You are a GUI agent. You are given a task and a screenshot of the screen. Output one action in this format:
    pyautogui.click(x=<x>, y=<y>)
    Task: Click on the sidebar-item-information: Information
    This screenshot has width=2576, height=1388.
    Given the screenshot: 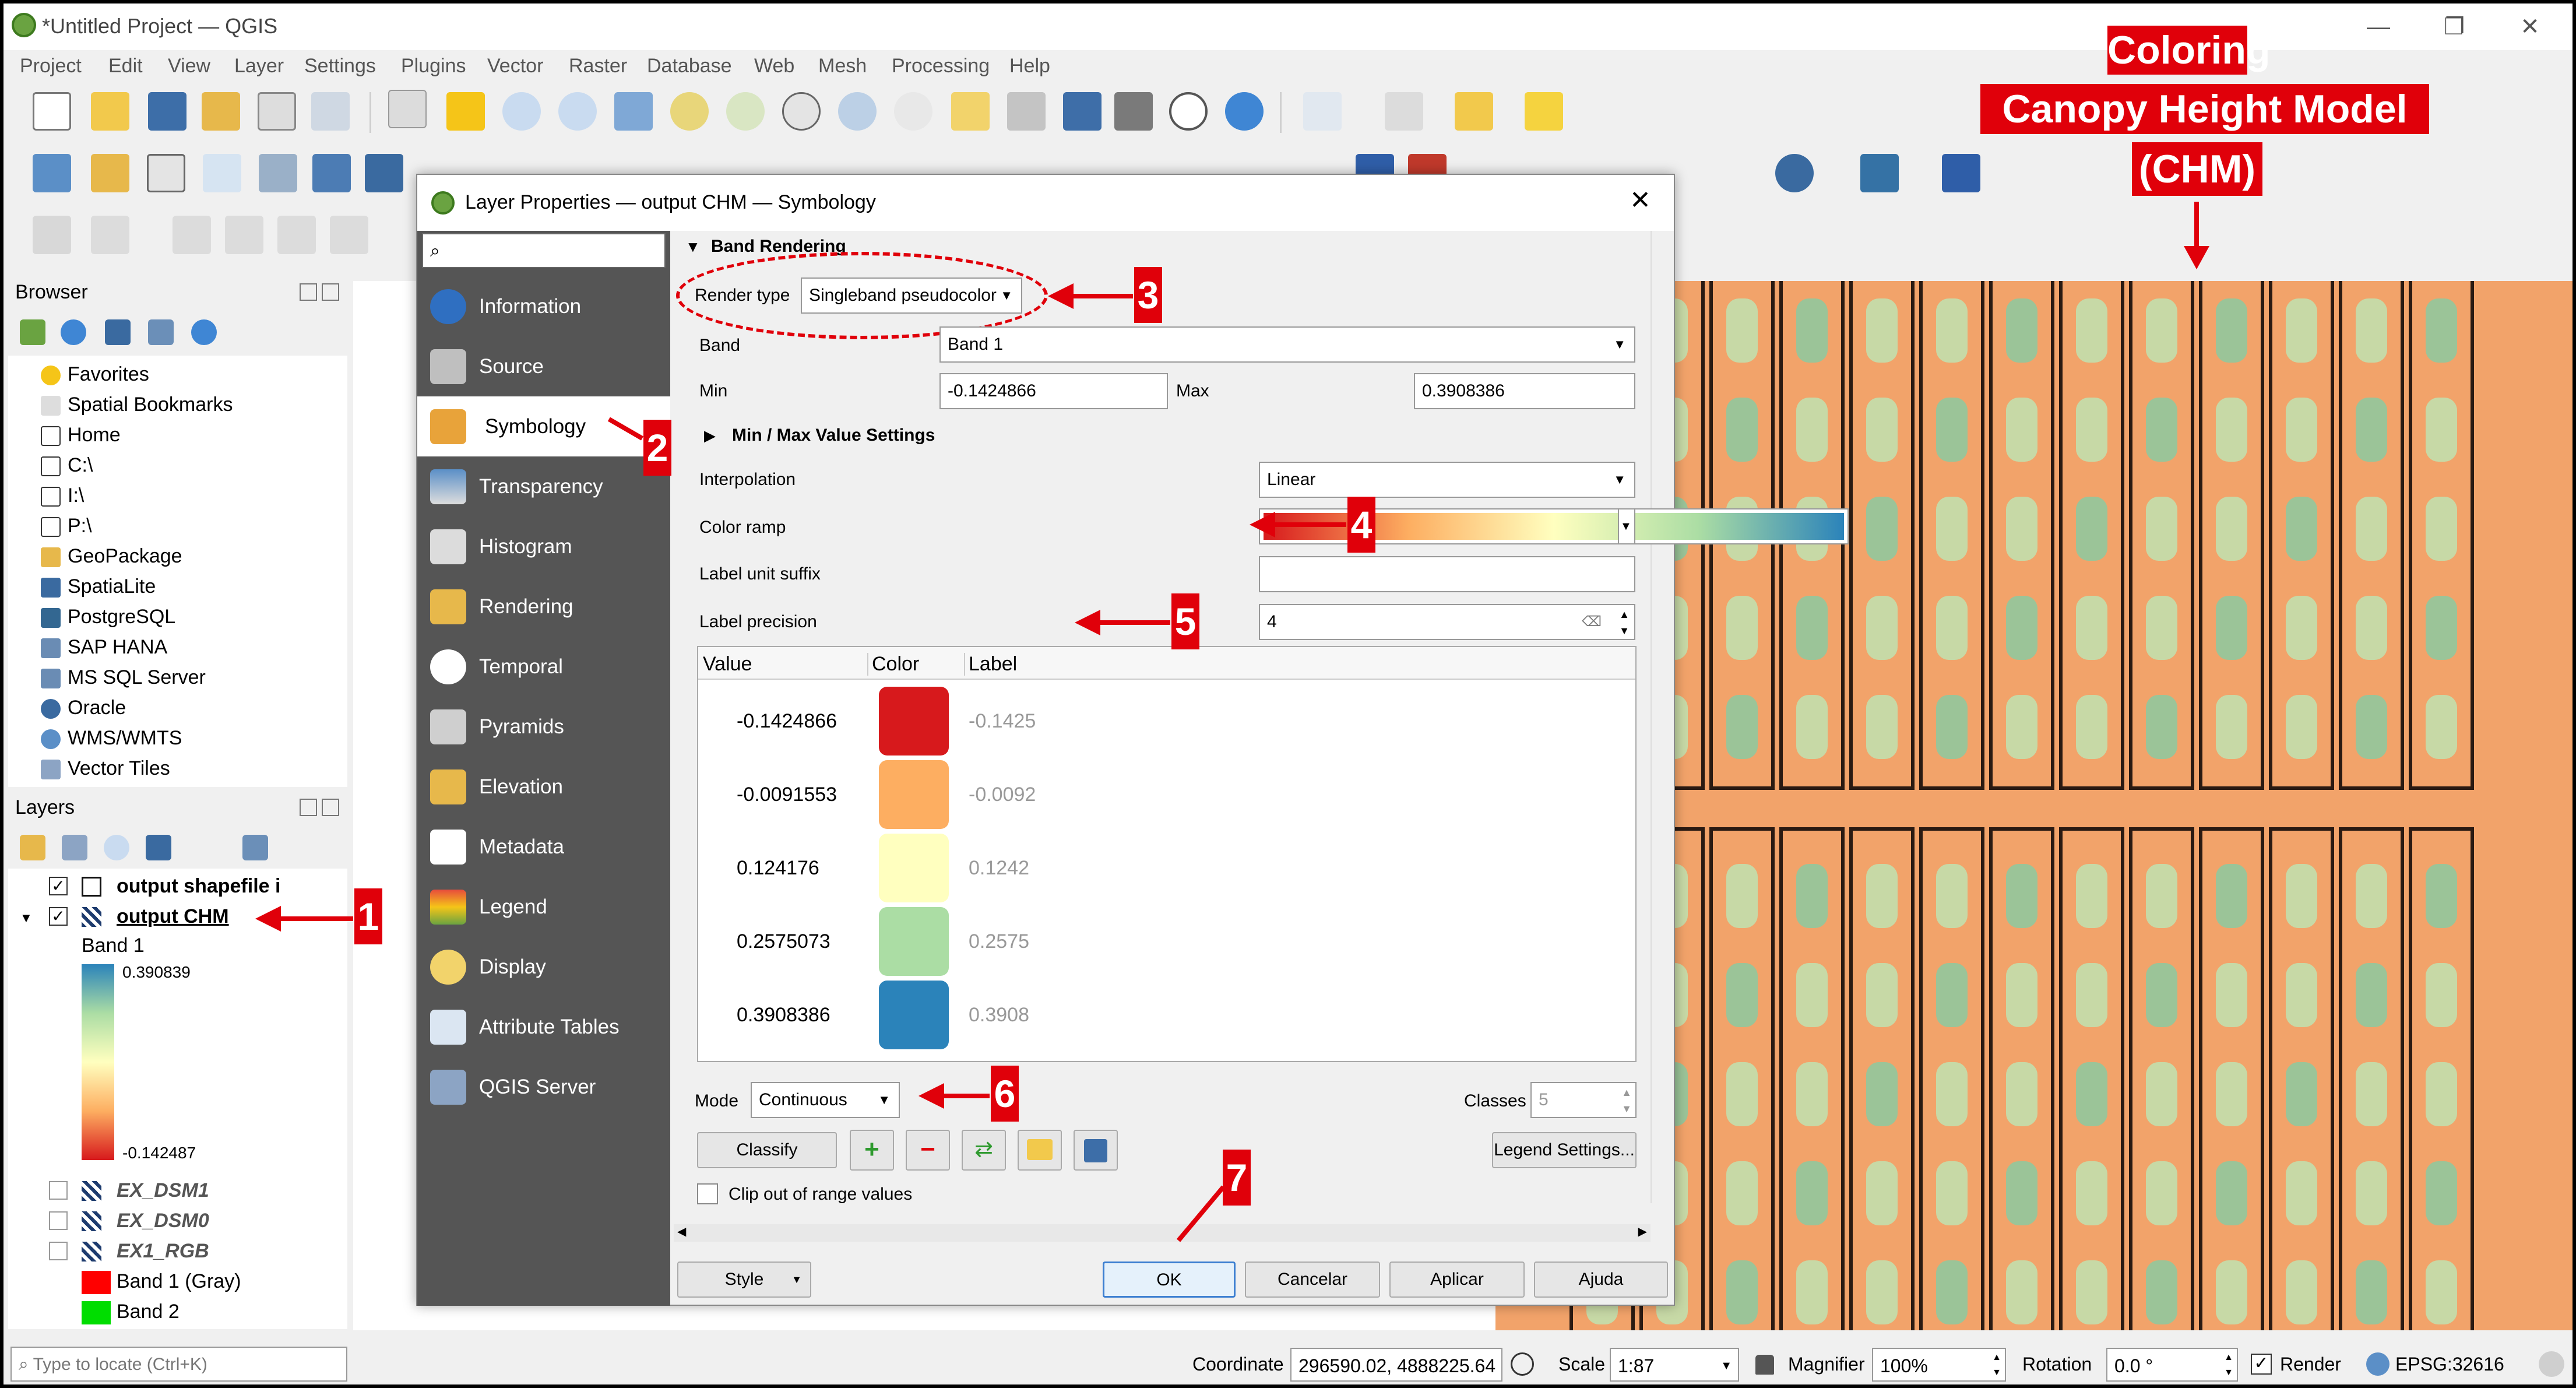 What is the action you would take?
    pyautogui.click(x=544, y=306)
    